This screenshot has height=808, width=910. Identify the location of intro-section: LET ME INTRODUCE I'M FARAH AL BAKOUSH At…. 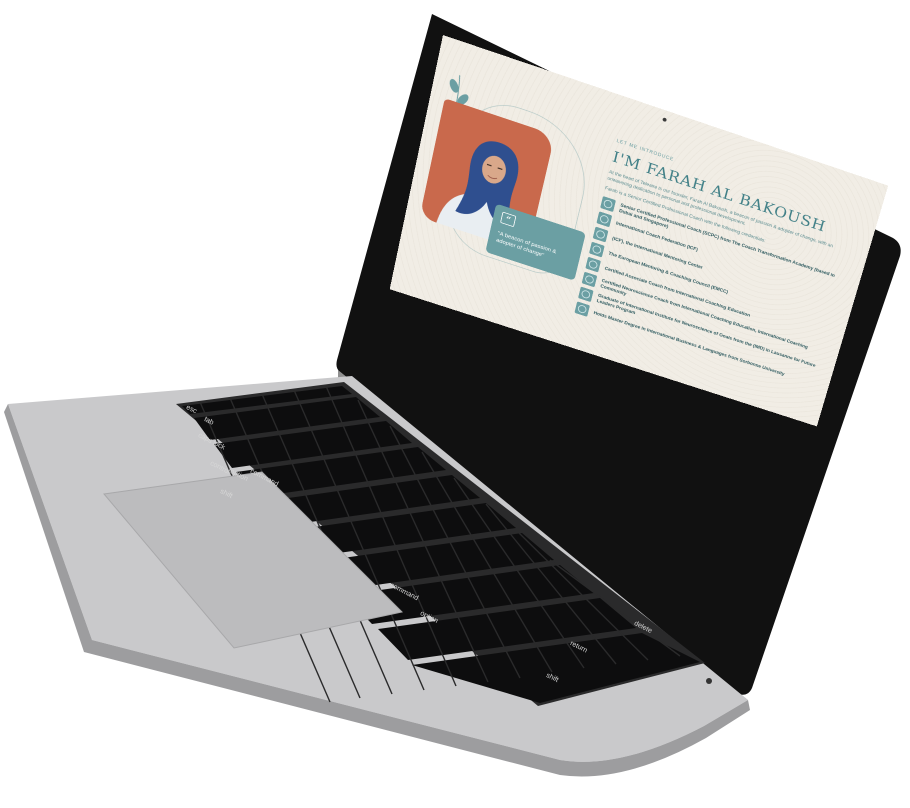
(716, 265).